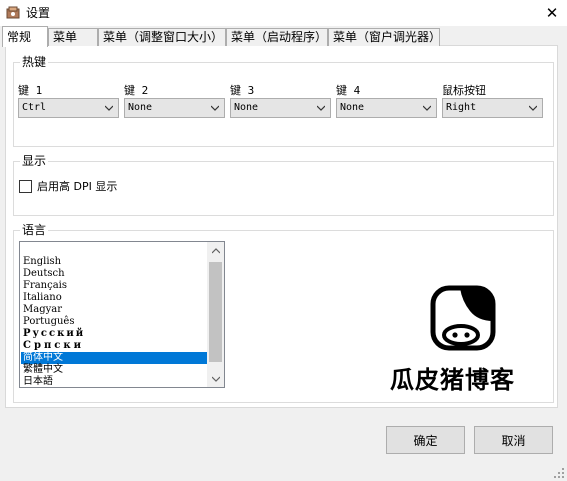 This screenshot has width=567, height=481. Describe the element at coordinates (25, 186) in the screenshot. I see `high-dpi-checkbox` at that location.